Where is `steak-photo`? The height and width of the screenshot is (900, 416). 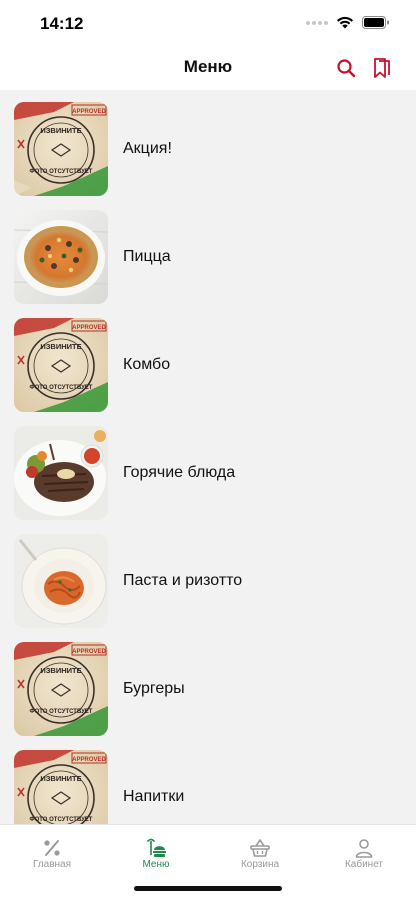
steak-photo is located at coordinates (61, 473).